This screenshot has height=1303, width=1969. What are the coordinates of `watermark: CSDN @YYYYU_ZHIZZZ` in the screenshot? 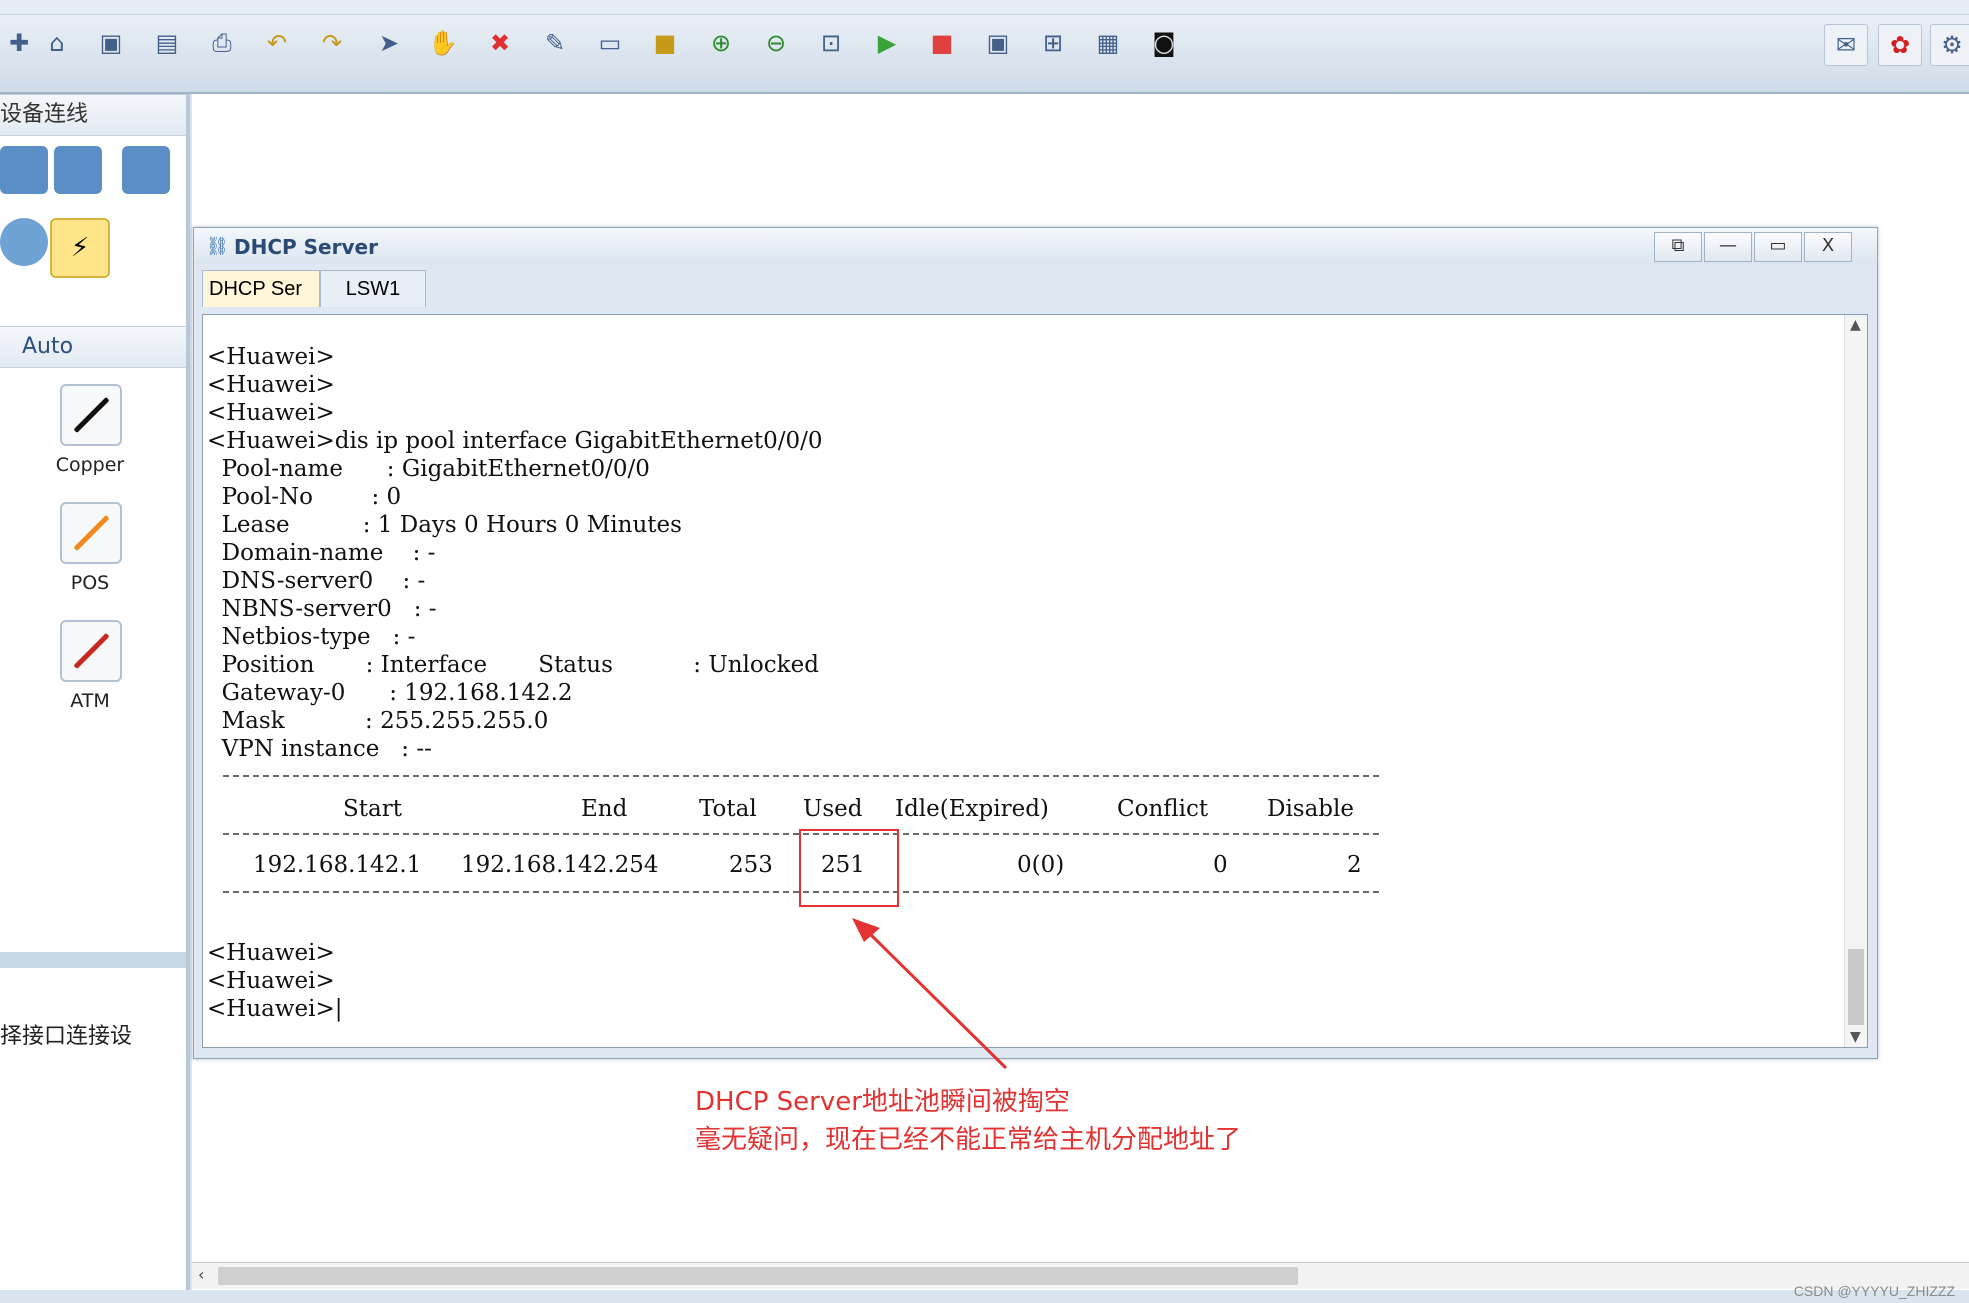 It's located at (1874, 1291).